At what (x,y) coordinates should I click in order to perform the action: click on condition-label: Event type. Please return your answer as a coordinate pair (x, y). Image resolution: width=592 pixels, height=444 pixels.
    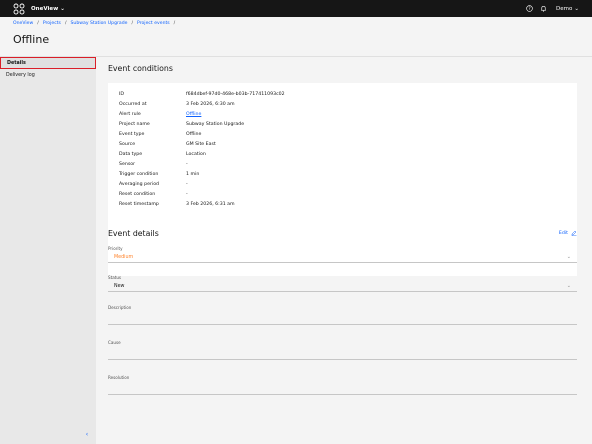
    Looking at the image, I should click on (132, 134).